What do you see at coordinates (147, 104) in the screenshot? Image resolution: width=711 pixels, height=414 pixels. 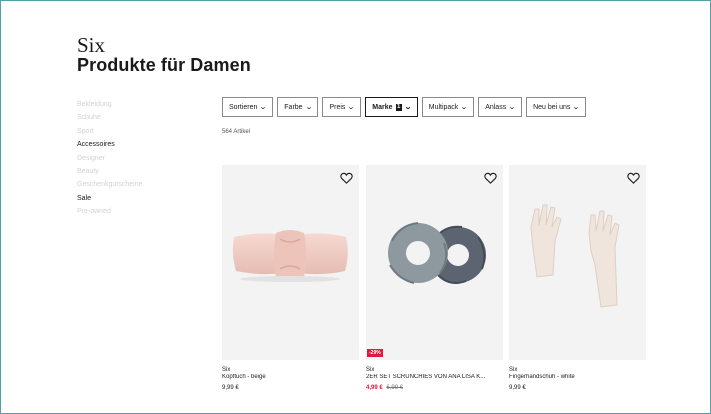 I see `sidebar-item-bekleidung: Bekleidung` at bounding box center [147, 104].